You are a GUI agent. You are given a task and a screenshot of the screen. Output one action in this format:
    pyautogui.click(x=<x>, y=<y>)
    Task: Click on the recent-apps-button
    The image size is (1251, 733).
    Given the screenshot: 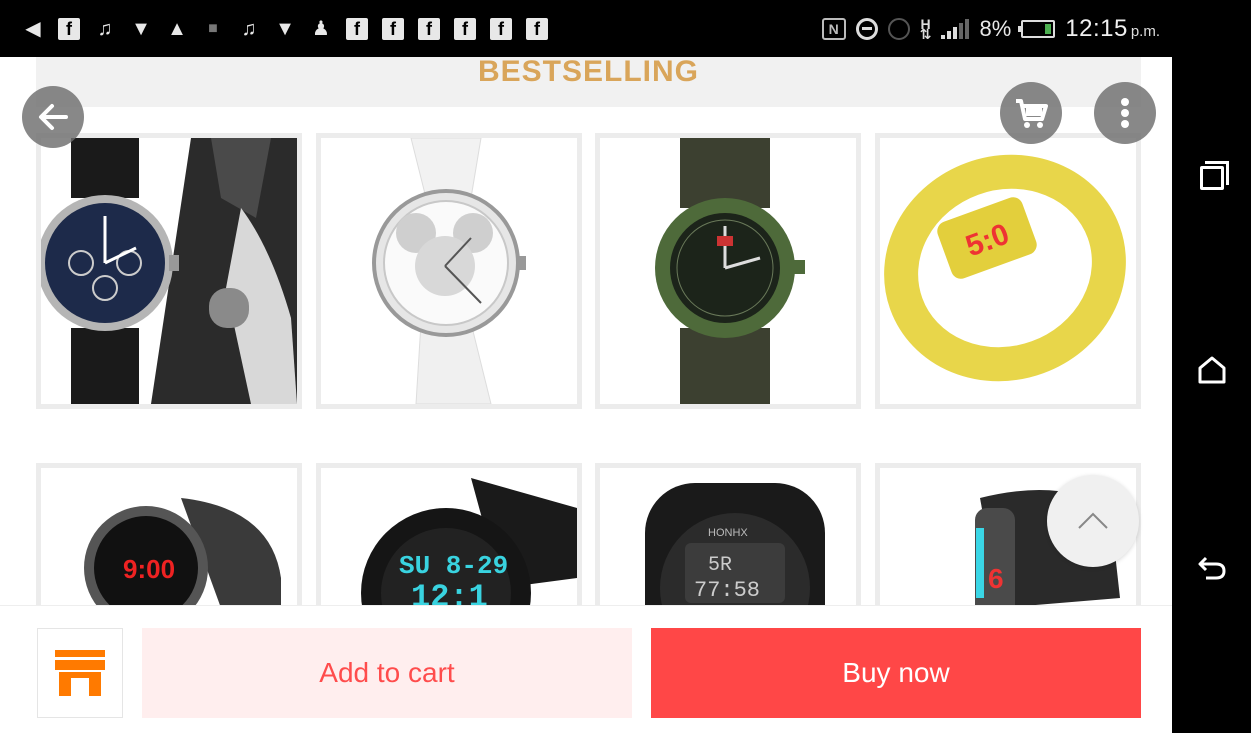 What is the action you would take?
    pyautogui.click(x=1212, y=178)
    